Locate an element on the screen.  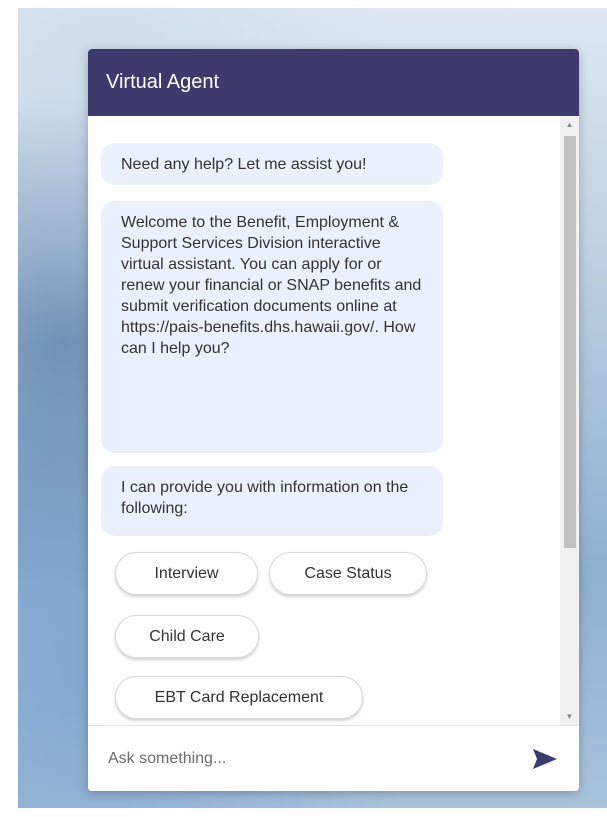
quick-reply-interview-button: Interview is located at coordinates (186, 573).